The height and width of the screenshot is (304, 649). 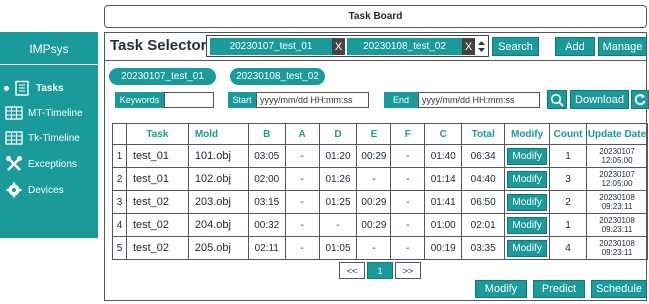 What do you see at coordinates (557, 99) in the screenshot?
I see `search-icon` at bounding box center [557, 99].